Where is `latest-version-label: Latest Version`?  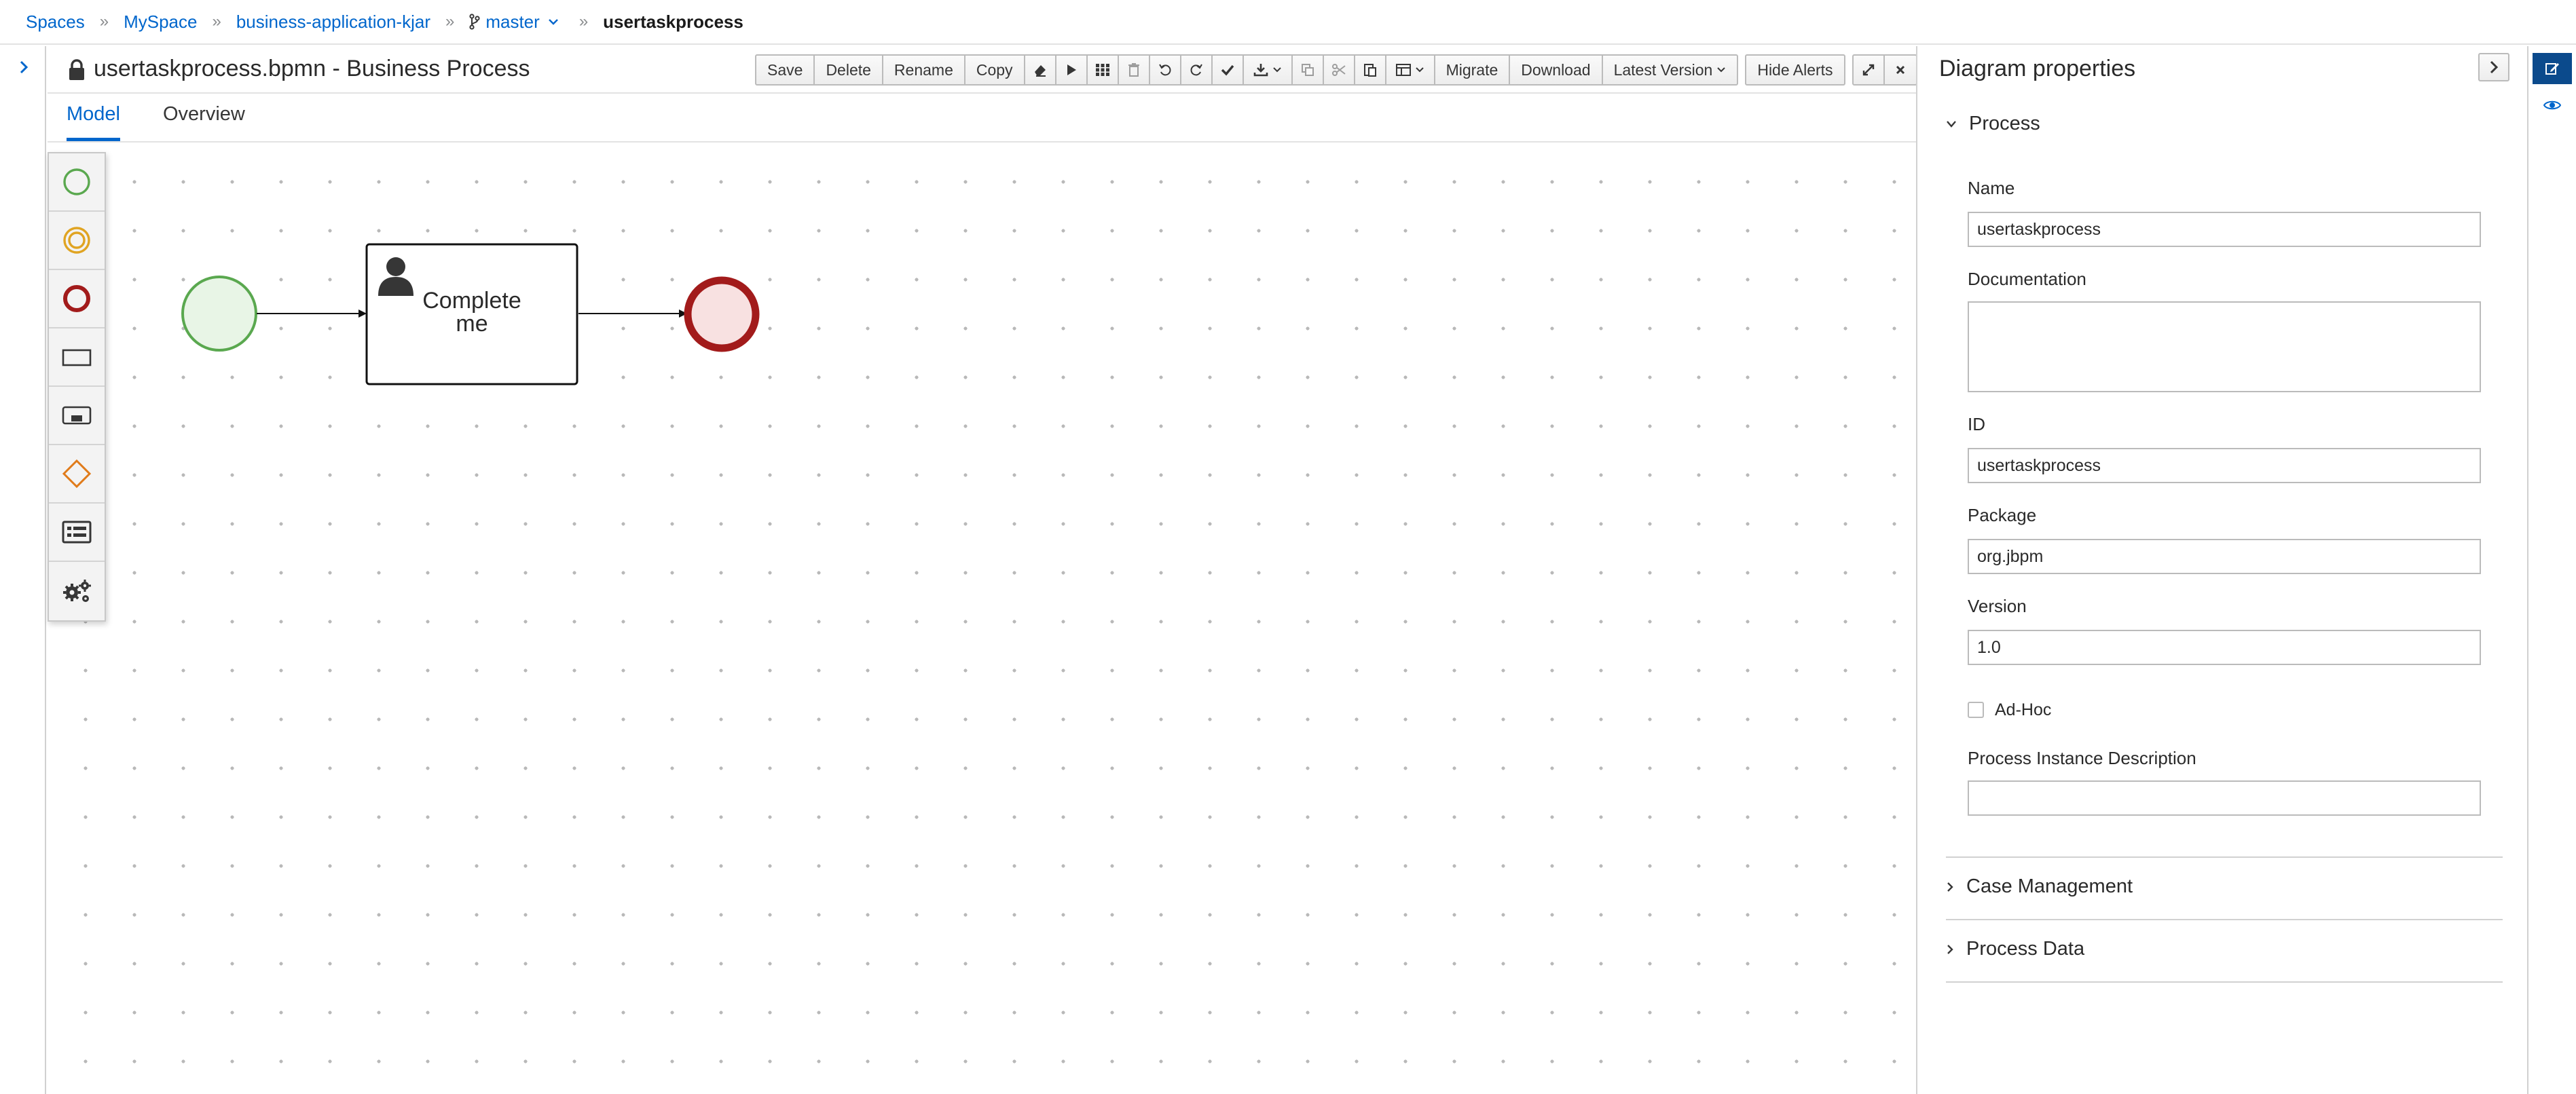
latest-version-label: Latest Version is located at coordinates (1663, 69).